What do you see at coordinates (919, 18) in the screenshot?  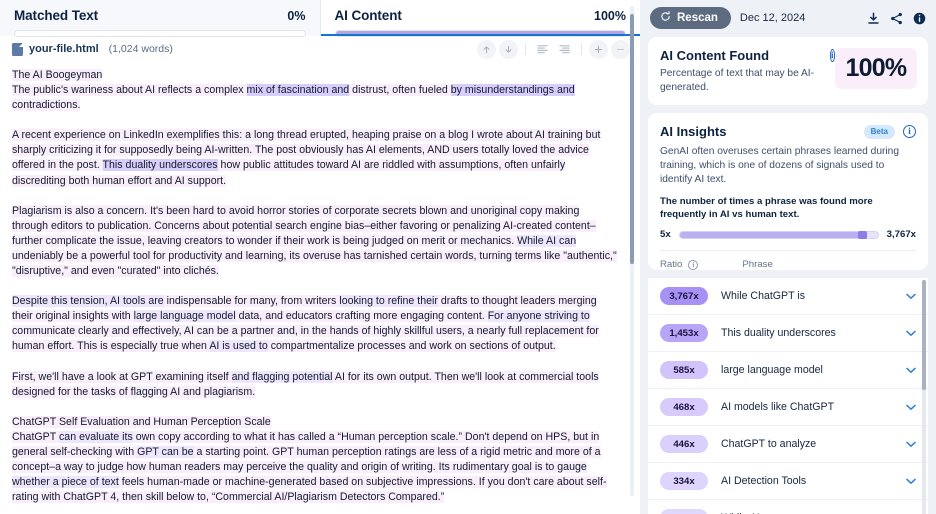 I see `info-icon` at bounding box center [919, 18].